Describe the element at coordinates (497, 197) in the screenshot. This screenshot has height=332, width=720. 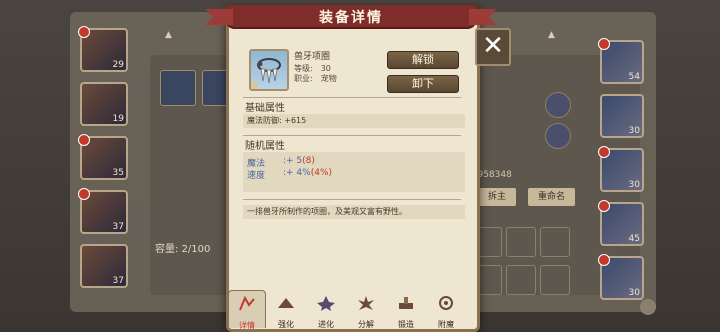
I see `bg-button-left: 拆主` at that location.